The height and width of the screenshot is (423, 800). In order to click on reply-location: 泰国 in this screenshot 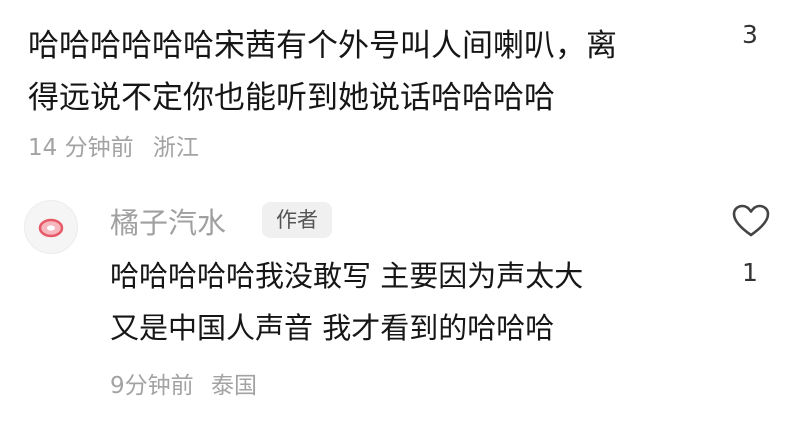, I will do `click(233, 386)`.